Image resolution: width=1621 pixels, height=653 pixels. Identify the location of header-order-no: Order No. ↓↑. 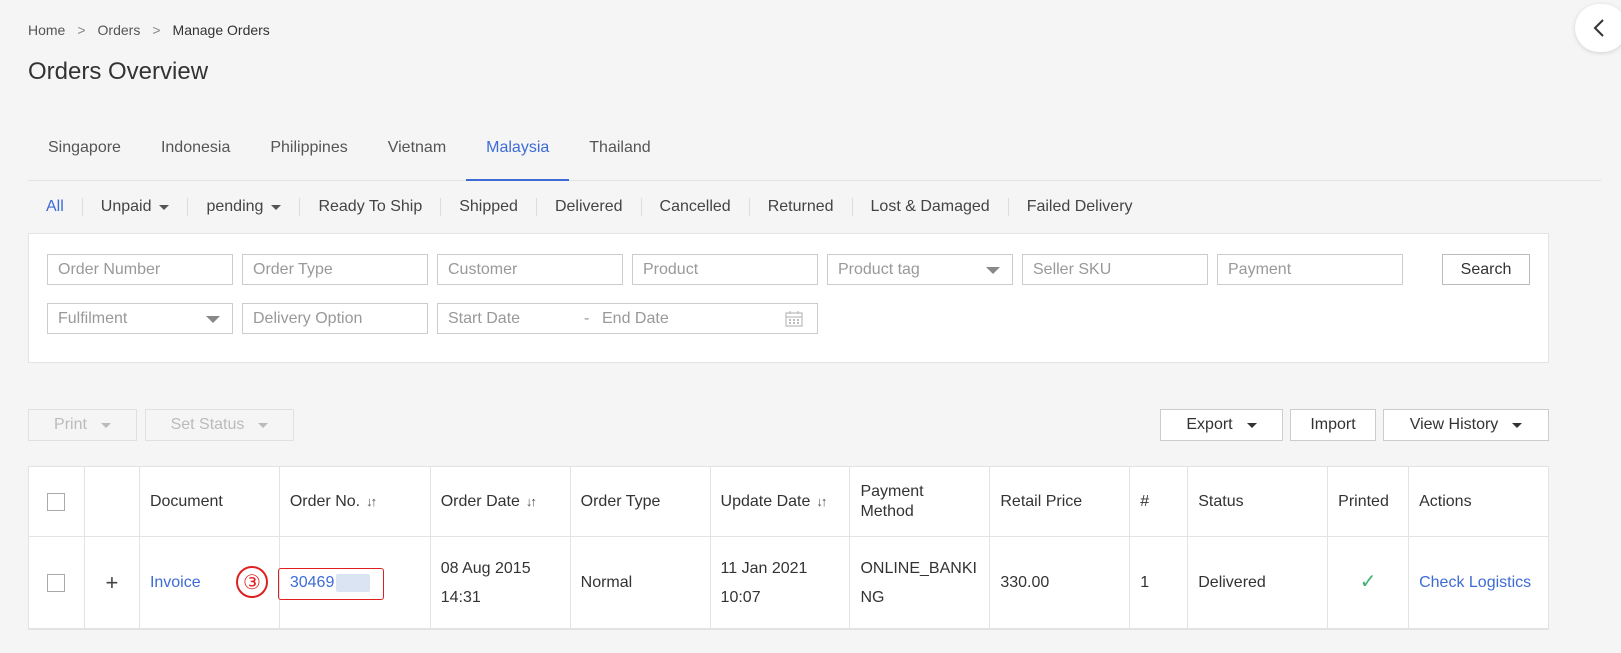
(355, 501).